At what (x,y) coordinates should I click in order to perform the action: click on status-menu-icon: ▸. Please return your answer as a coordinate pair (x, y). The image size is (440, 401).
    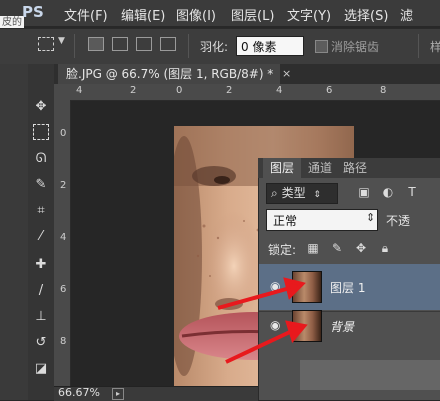
    Looking at the image, I should click on (118, 394).